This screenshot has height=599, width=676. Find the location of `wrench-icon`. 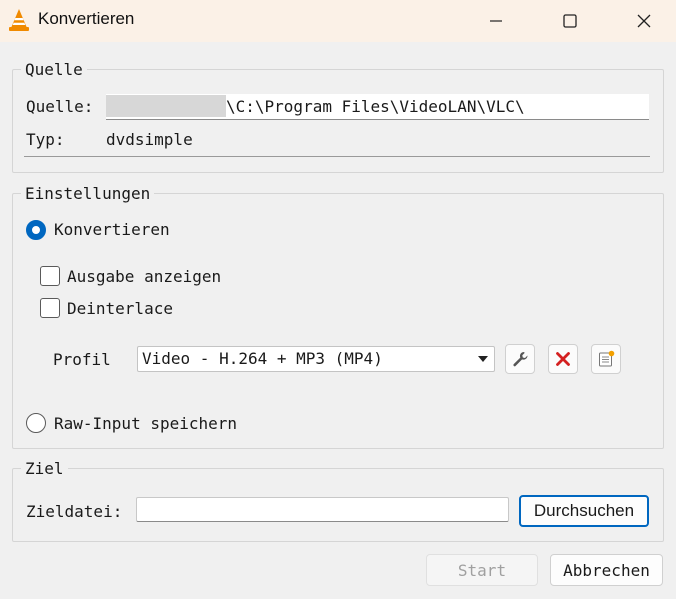

wrench-icon is located at coordinates (520, 359).